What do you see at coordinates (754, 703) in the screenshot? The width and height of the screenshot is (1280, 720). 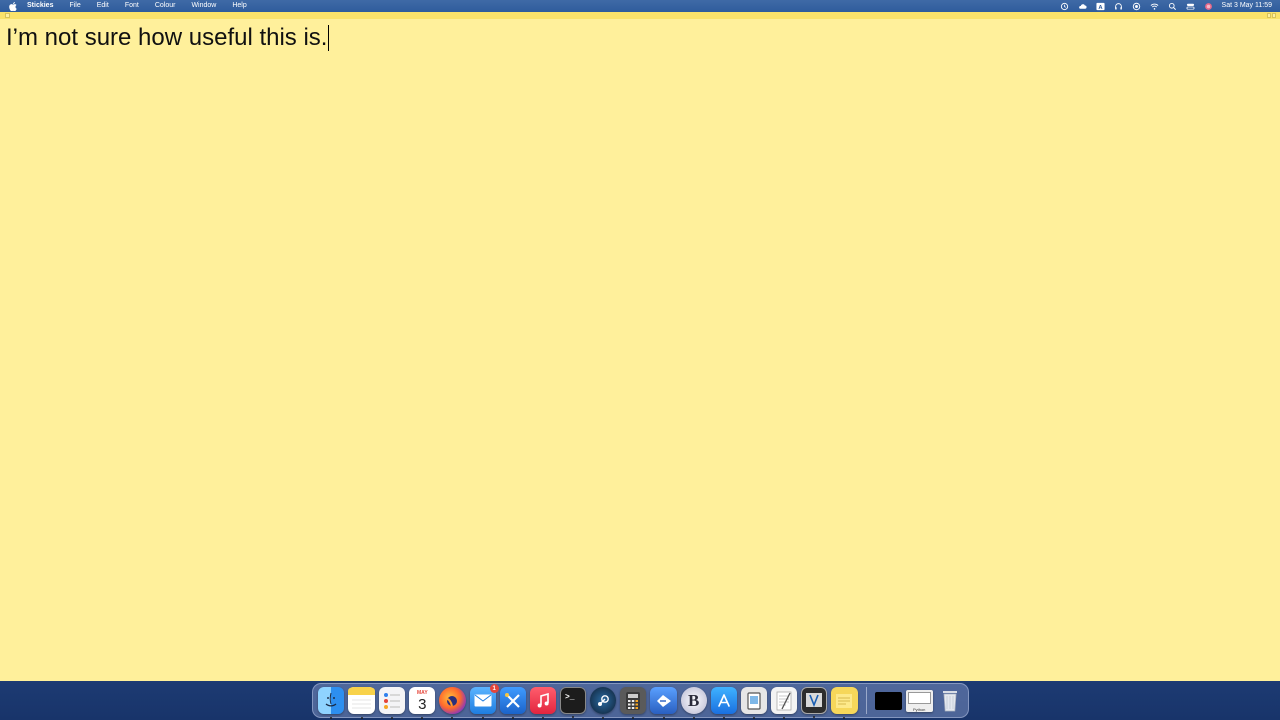 I see `preview-icon` at bounding box center [754, 703].